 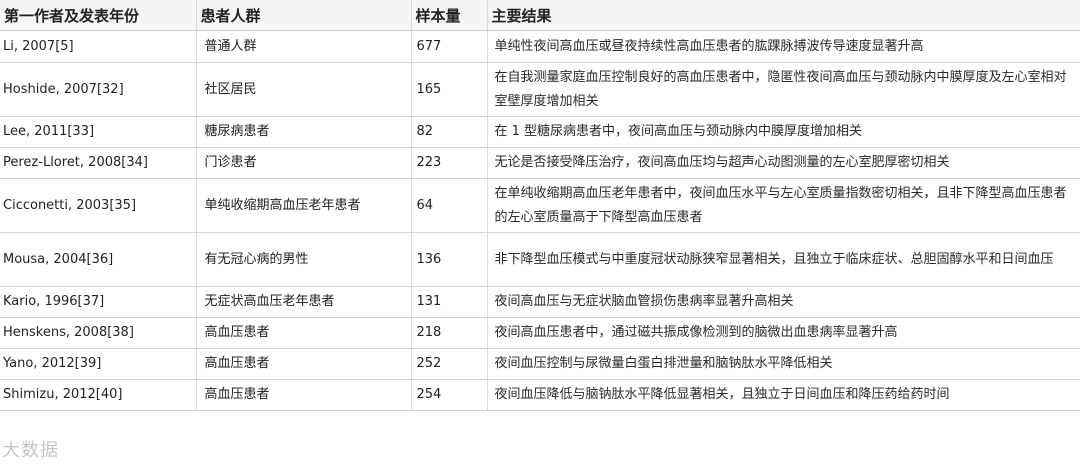 I want to click on cell-sample-size: 218, so click(x=449, y=333).